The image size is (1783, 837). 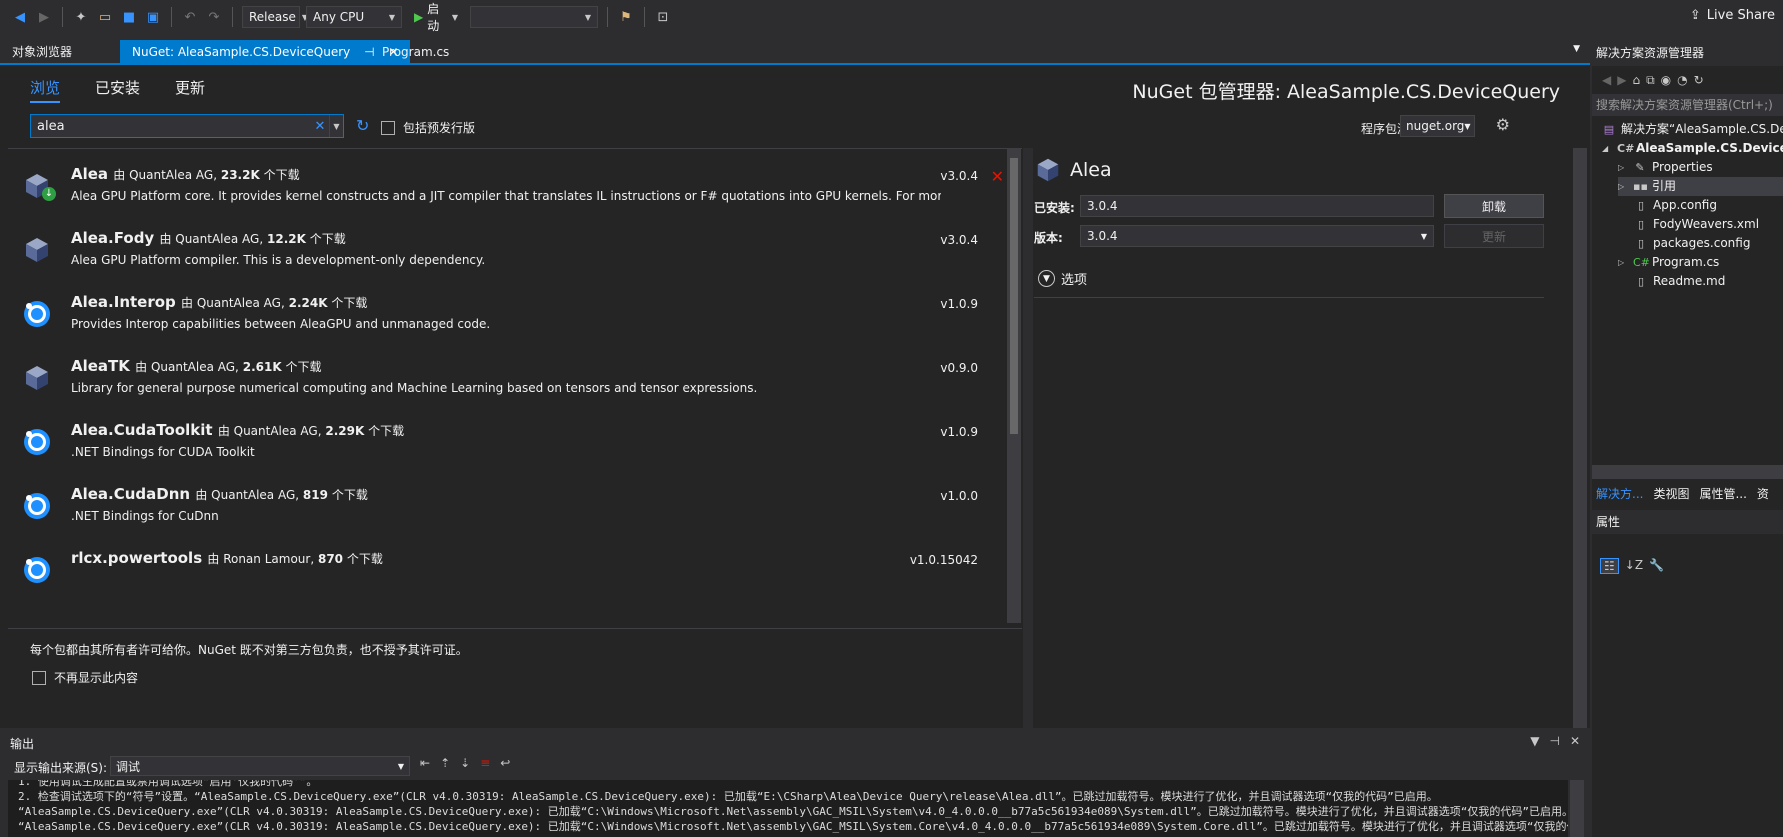 What do you see at coordinates (1634, 566) in the screenshot?
I see `alphabetical-icon: ↓Z` at bounding box center [1634, 566].